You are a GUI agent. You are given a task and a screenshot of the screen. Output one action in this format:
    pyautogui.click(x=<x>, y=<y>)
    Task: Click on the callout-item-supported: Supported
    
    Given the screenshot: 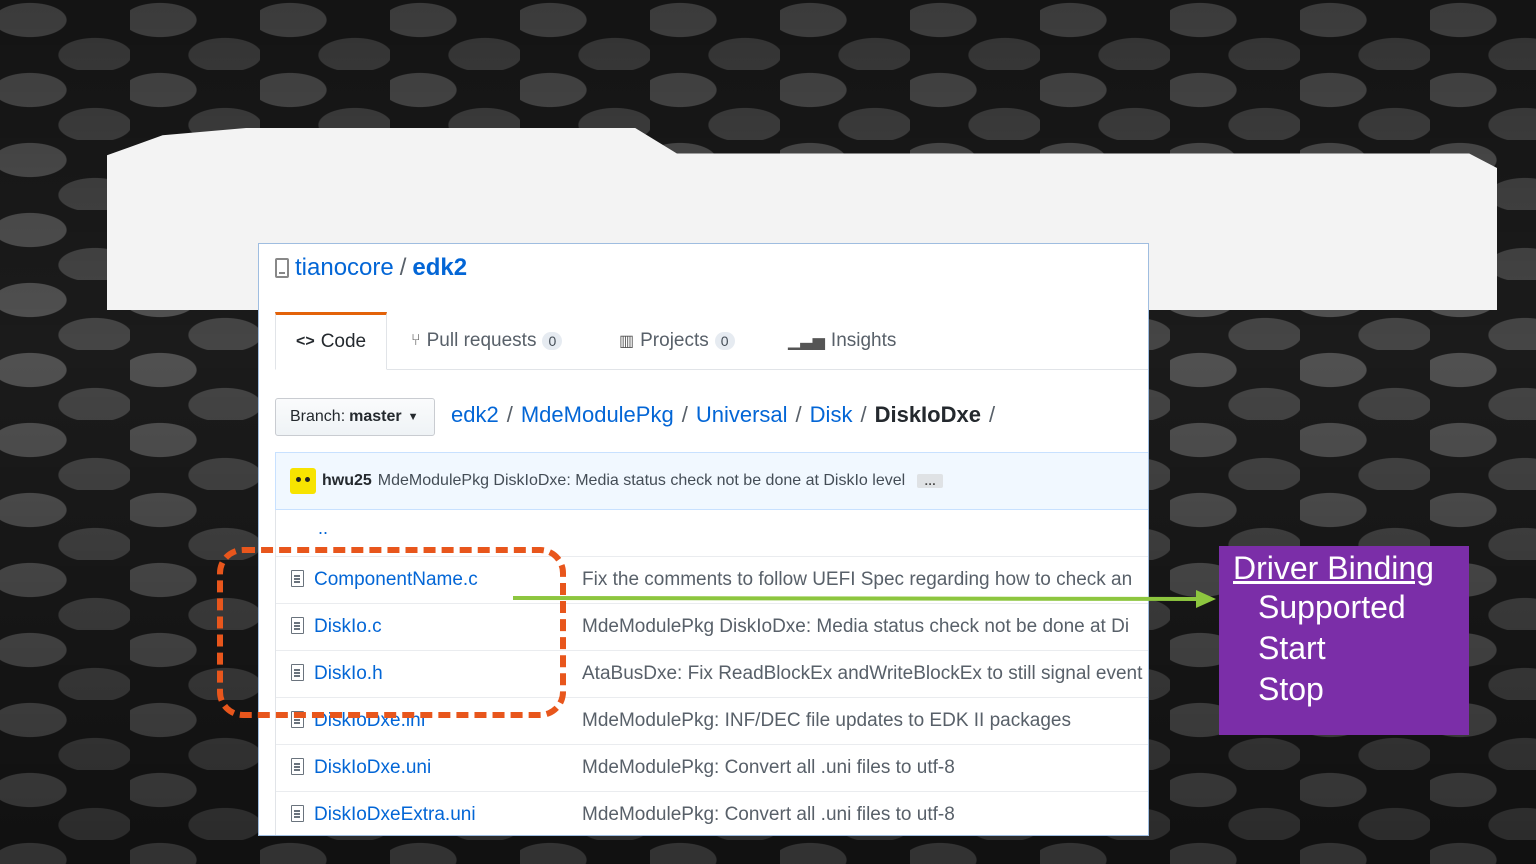 What is the action you would take?
    pyautogui.click(x=1332, y=607)
    